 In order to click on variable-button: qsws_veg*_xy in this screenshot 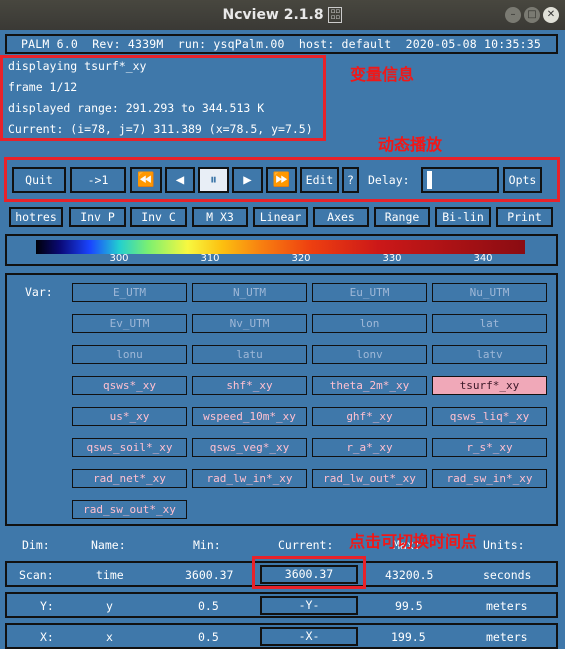, I will do `click(249, 447)`.